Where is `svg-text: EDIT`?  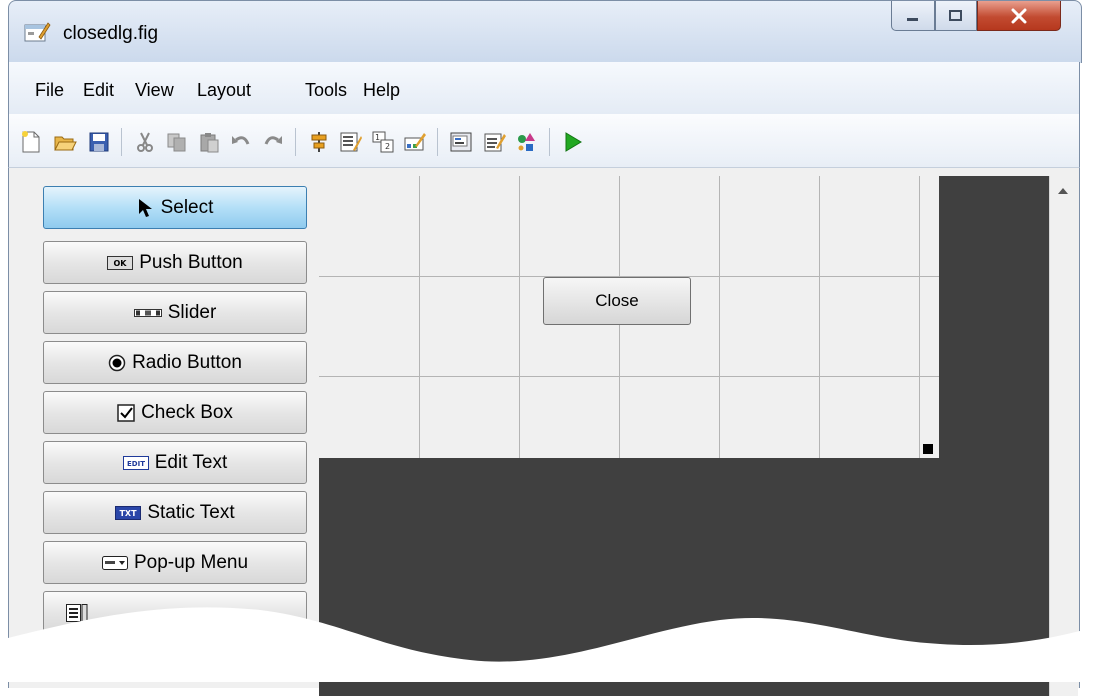
svg-text: EDIT is located at coordinates (136, 464).